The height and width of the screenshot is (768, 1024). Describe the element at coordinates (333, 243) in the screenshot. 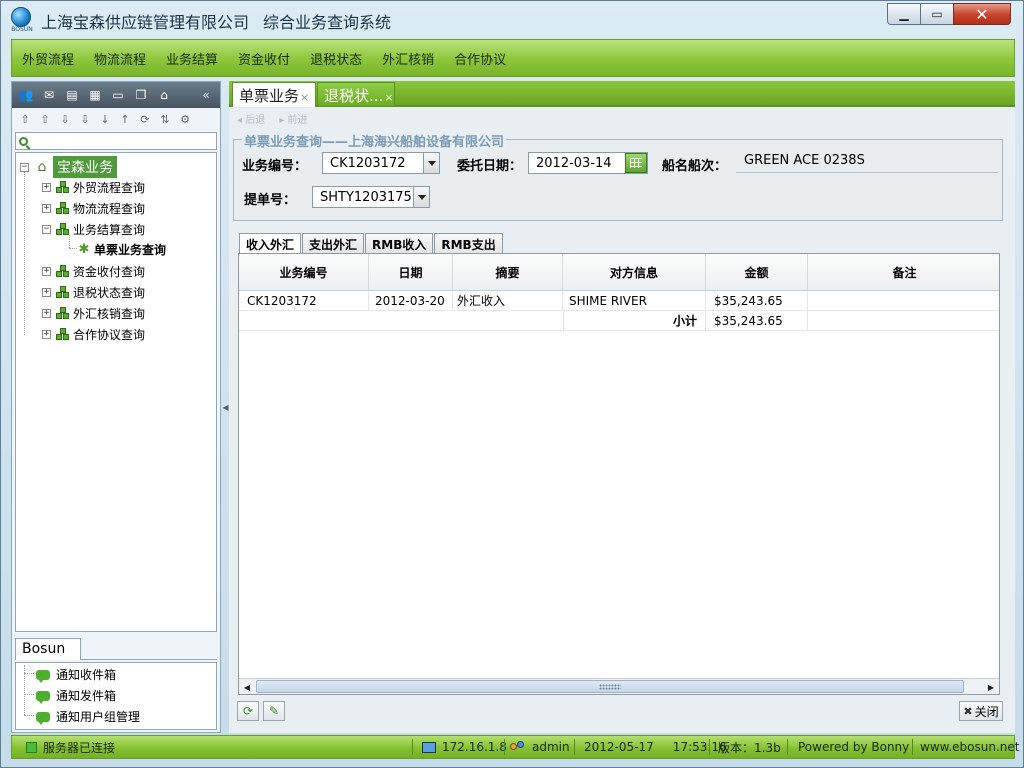

I see `tab-foreign-expense: 支出外汇` at that location.